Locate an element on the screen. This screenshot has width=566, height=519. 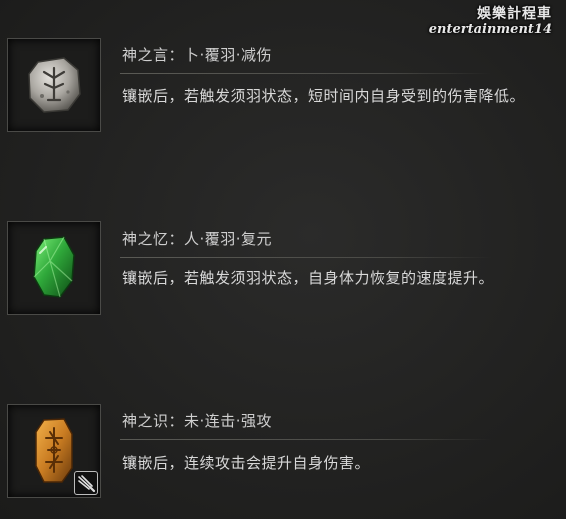
green-crystal-icon is located at coordinates (54, 267).